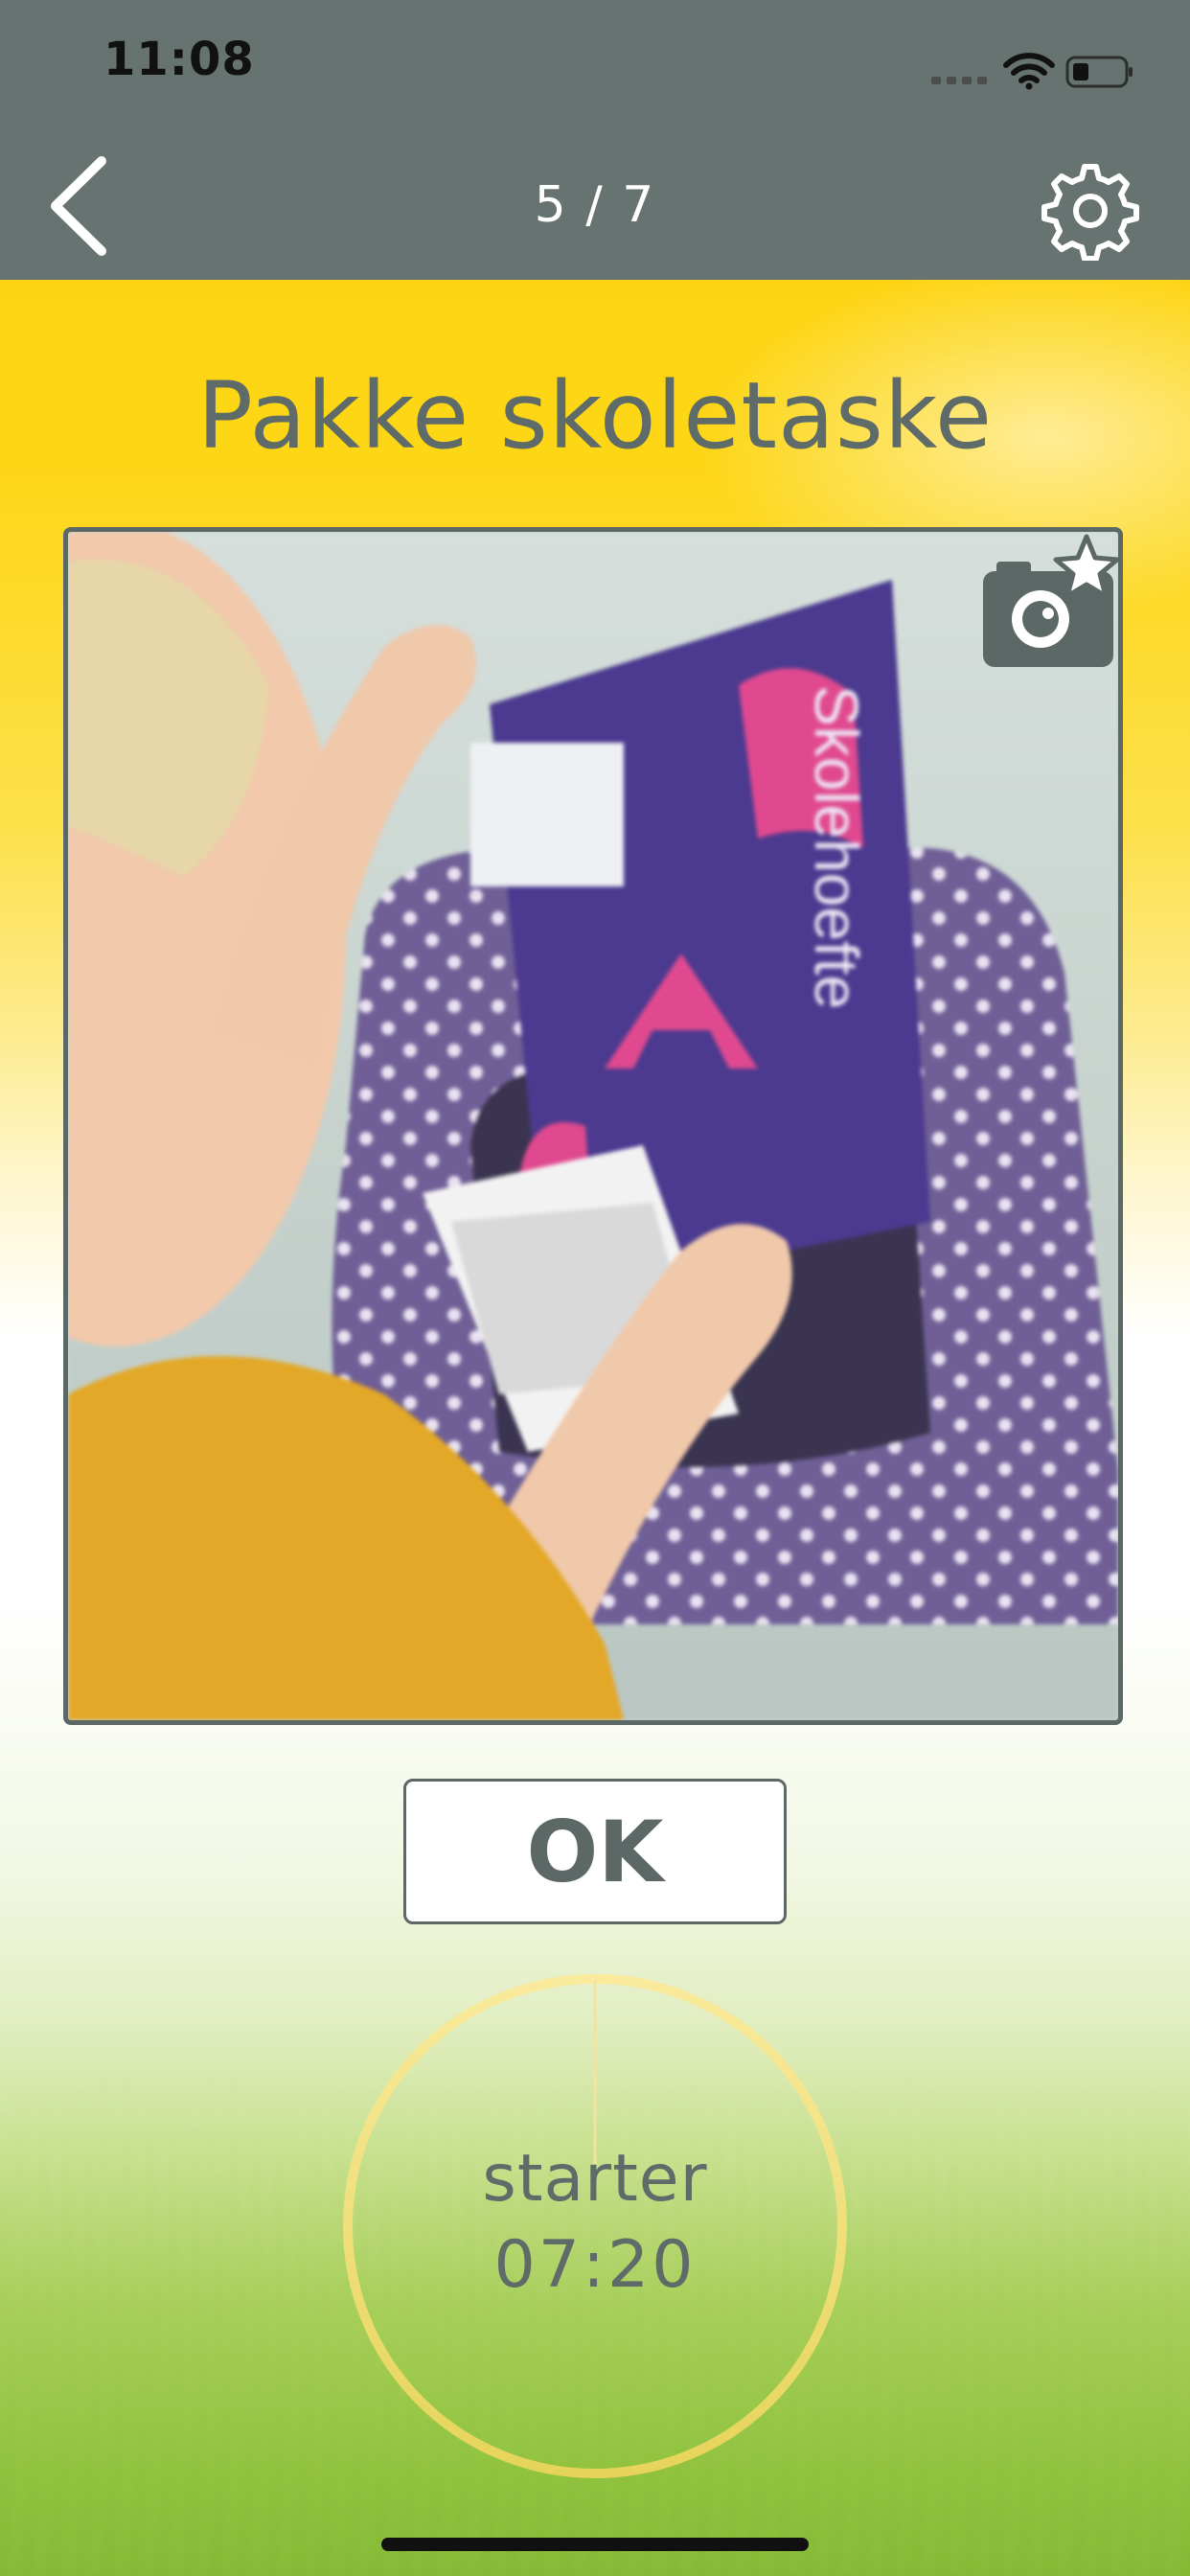 Image resolution: width=1190 pixels, height=2576 pixels. I want to click on home-indicator, so click(595, 2544).